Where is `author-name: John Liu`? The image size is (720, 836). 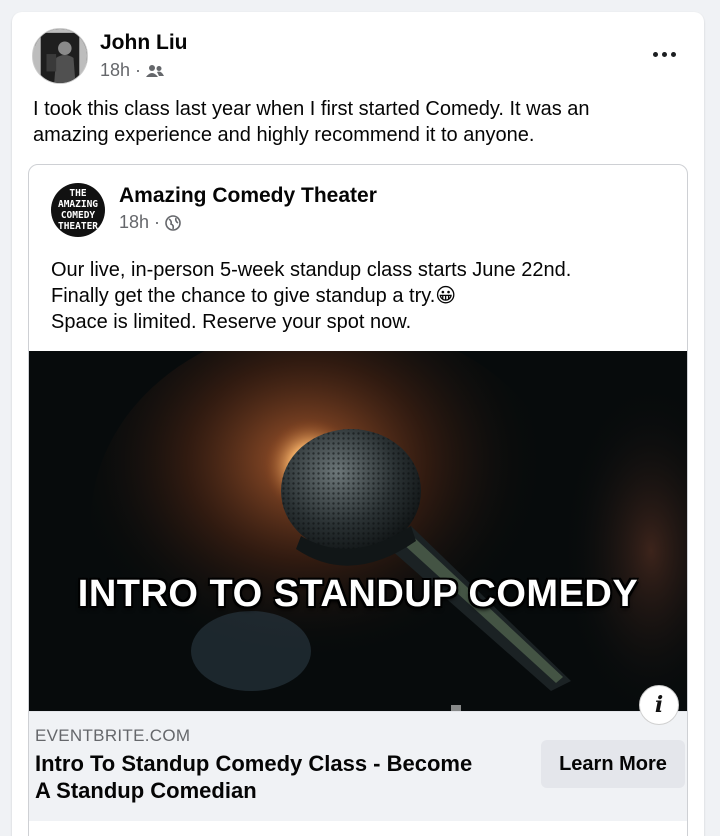
author-name: John Liu is located at coordinates (144, 43).